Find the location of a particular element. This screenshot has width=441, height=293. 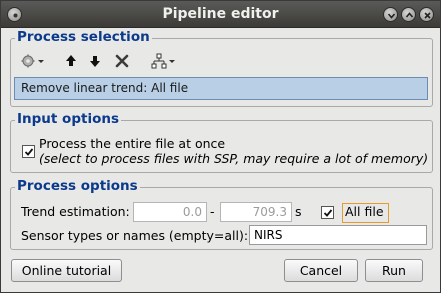

add-process-button is located at coordinates (34, 61).